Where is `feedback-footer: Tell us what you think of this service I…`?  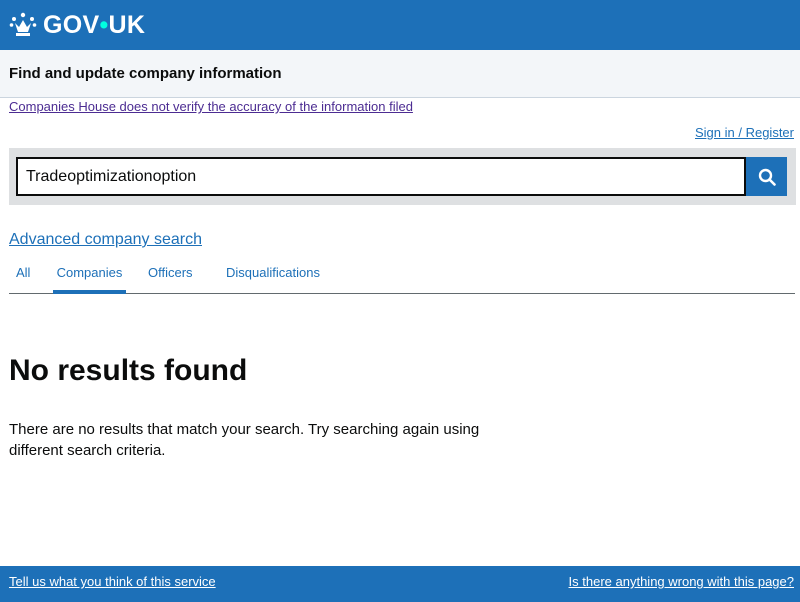
feedback-footer: Tell us what you think of this service I… is located at coordinates (400, 584).